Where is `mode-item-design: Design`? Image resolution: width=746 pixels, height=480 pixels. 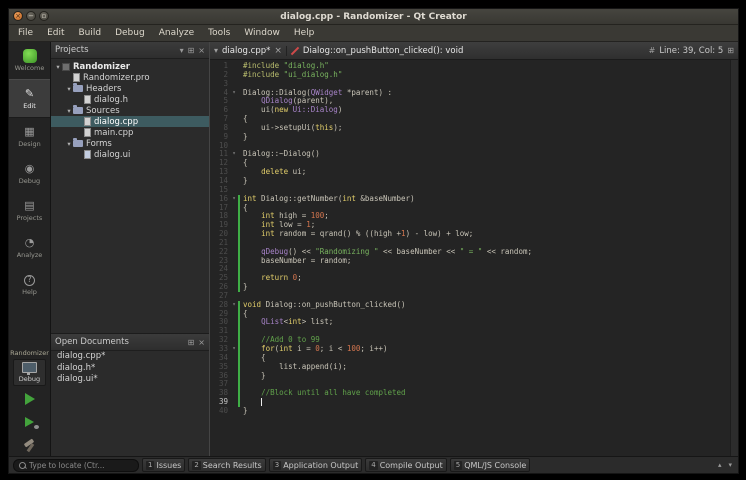 mode-item-design: Design is located at coordinates (29, 136).